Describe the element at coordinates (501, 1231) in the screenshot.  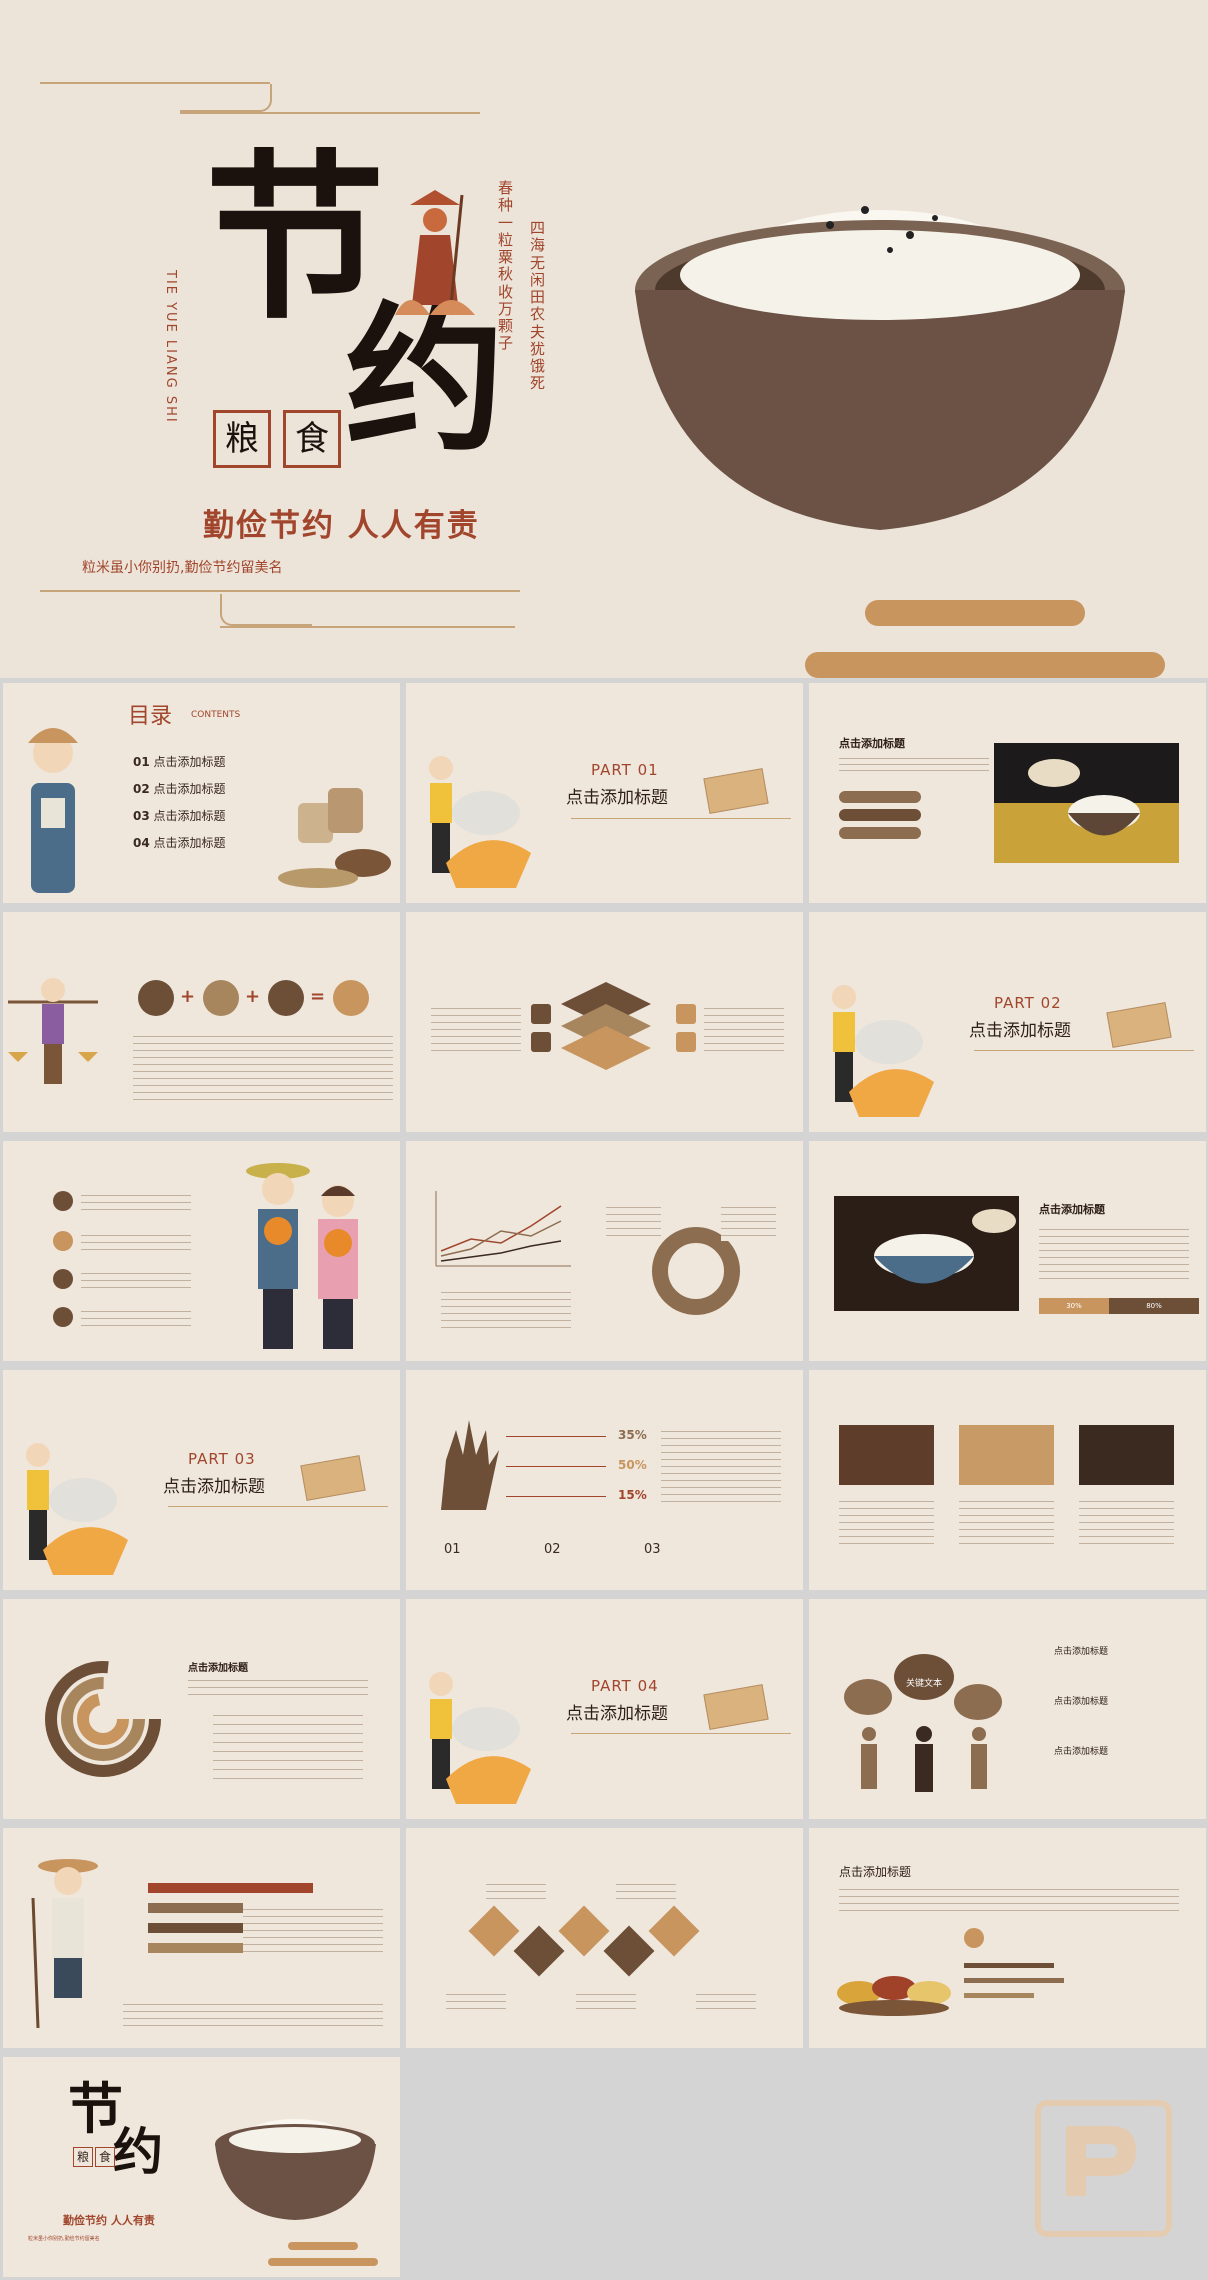
I see `line-chart` at that location.